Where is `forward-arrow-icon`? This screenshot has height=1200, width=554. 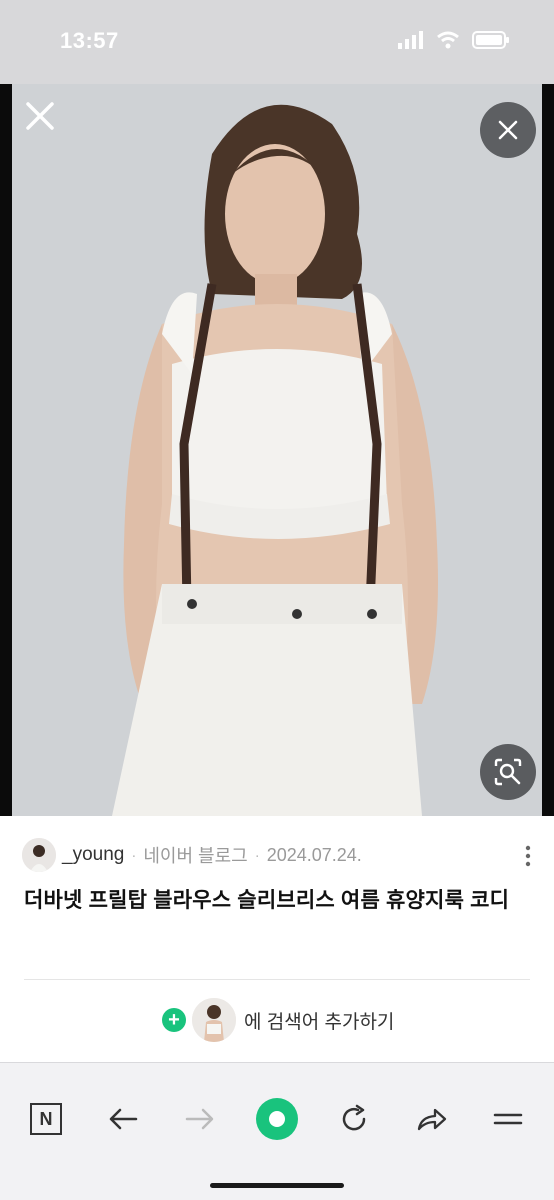 forward-arrow-icon is located at coordinates (199, 1119).